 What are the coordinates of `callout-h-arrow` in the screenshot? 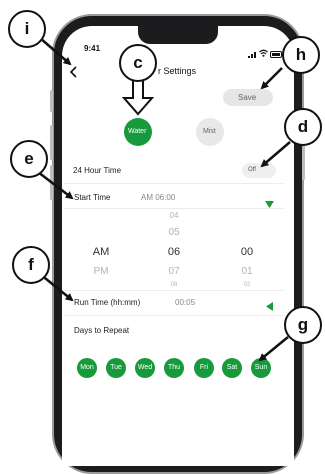 It's located at (271, 78).